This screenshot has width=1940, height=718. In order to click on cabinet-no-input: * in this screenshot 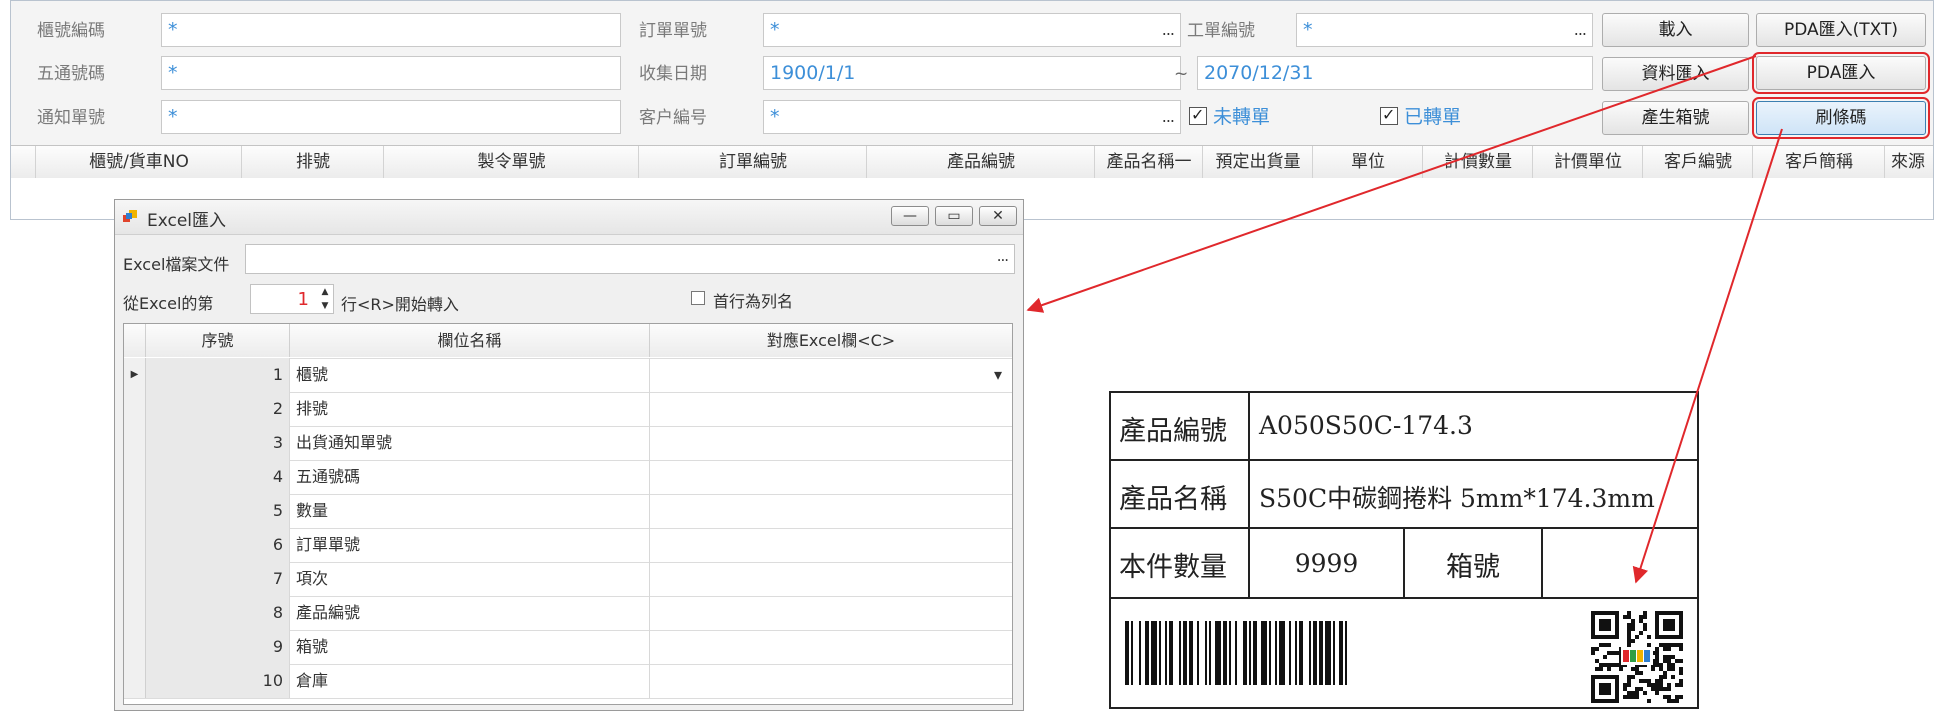, I will do `click(391, 30)`.